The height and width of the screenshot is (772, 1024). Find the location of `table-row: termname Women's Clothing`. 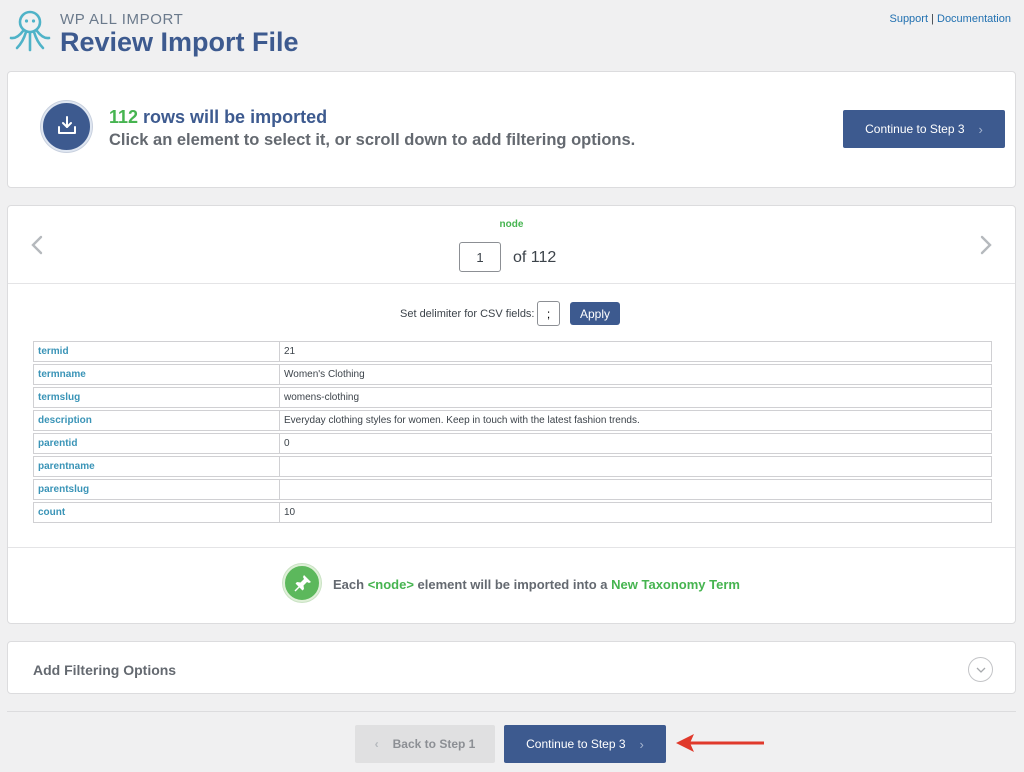

table-row: termname Women's Clothing is located at coordinates (512, 374).